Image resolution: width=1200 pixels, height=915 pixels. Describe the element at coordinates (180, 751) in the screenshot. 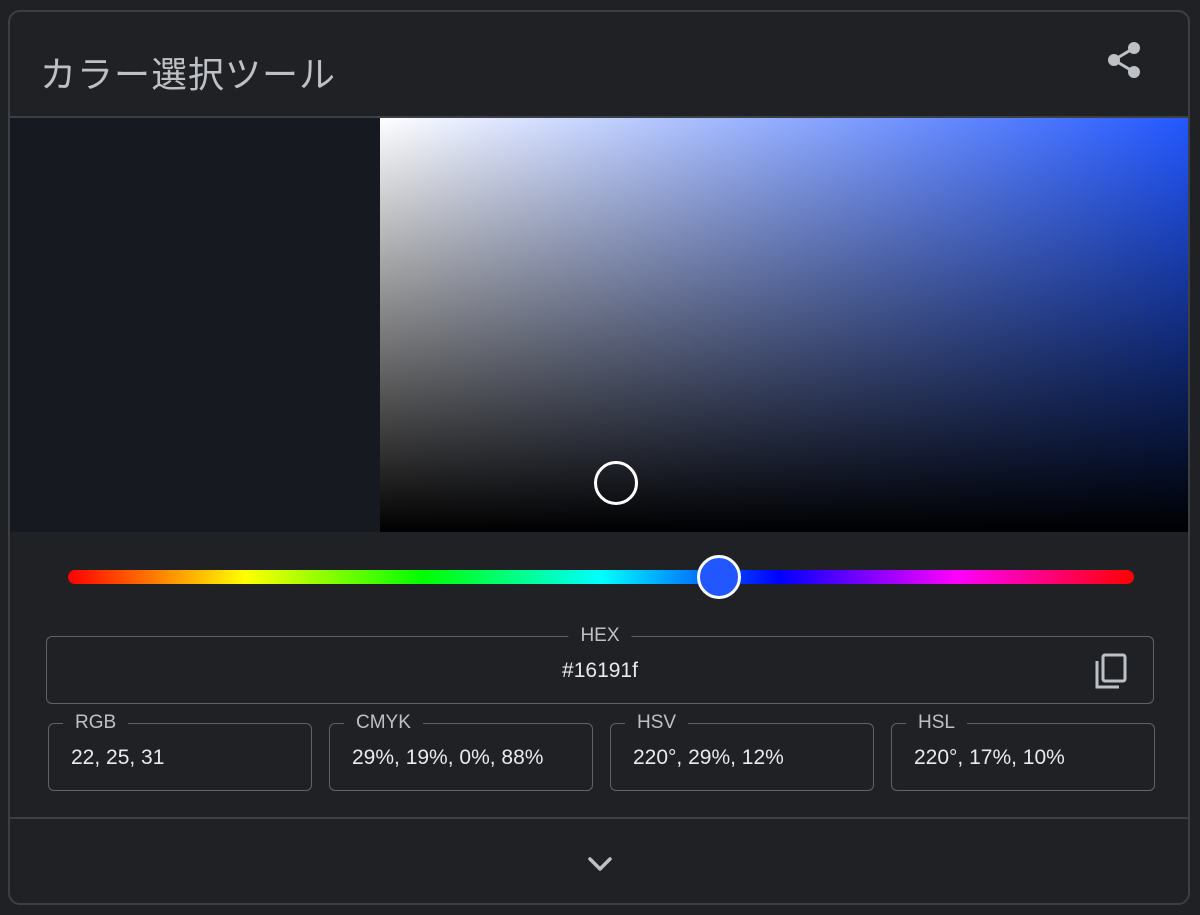

I see `rgb-field: RGB 22, 25, 31` at that location.